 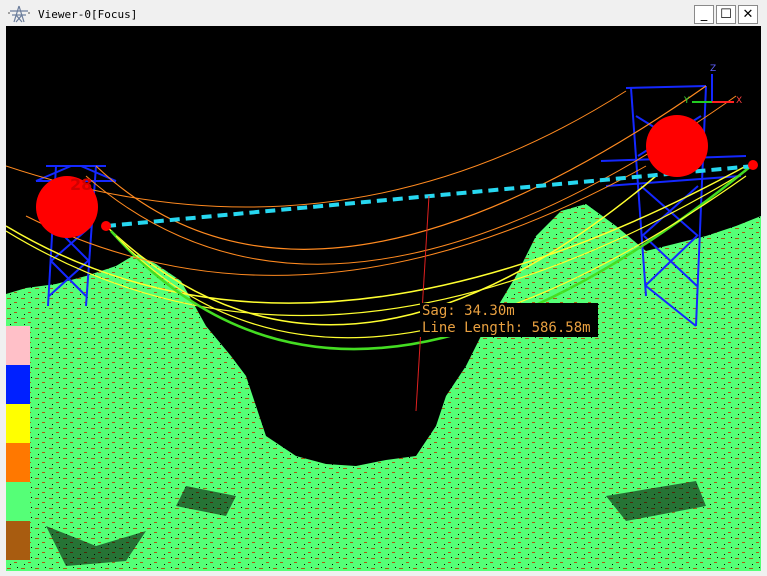 I want to click on right-tower-marker, so click(x=677, y=146).